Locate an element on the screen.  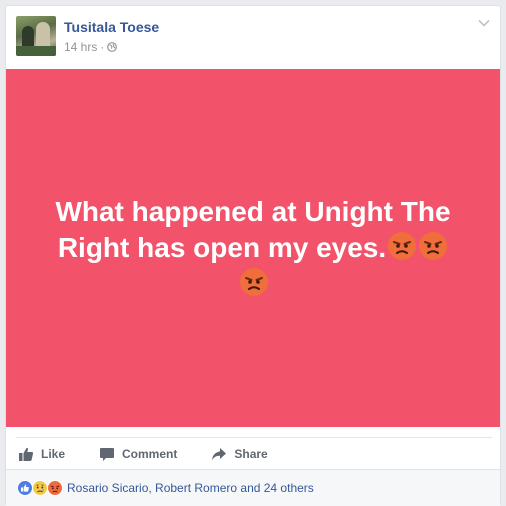
author-name: Tusitala Toese is located at coordinates (111, 27).